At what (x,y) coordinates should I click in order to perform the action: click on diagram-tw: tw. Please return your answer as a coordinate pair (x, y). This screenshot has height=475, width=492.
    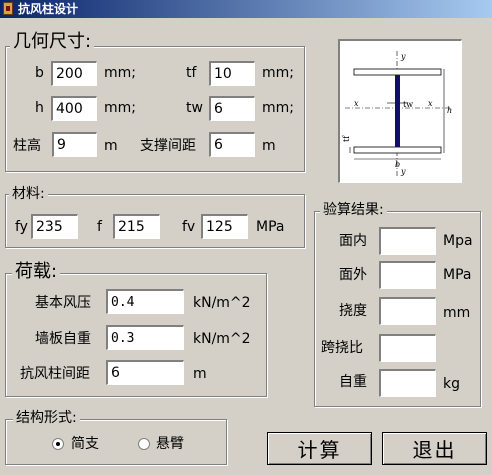
    Looking at the image, I should click on (408, 104).